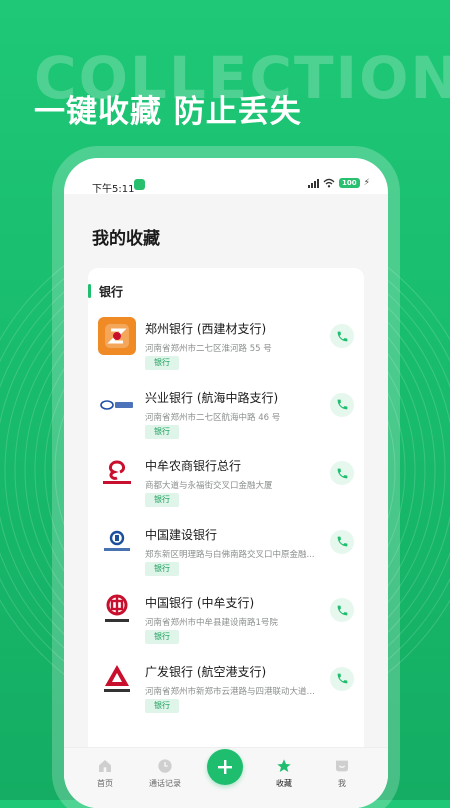 The height and width of the screenshot is (808, 450). I want to click on charging-icon: ⚡, so click(366, 183).